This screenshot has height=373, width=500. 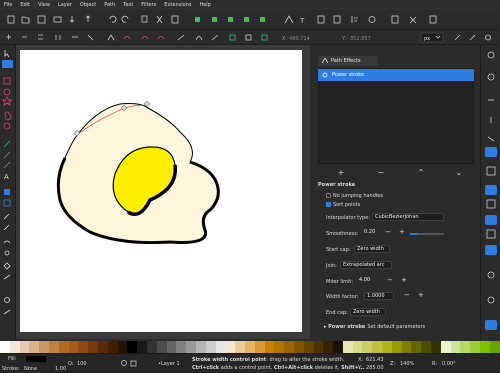 What do you see at coordinates (7, 242) in the screenshot?
I see `tweak-icon` at bounding box center [7, 242].